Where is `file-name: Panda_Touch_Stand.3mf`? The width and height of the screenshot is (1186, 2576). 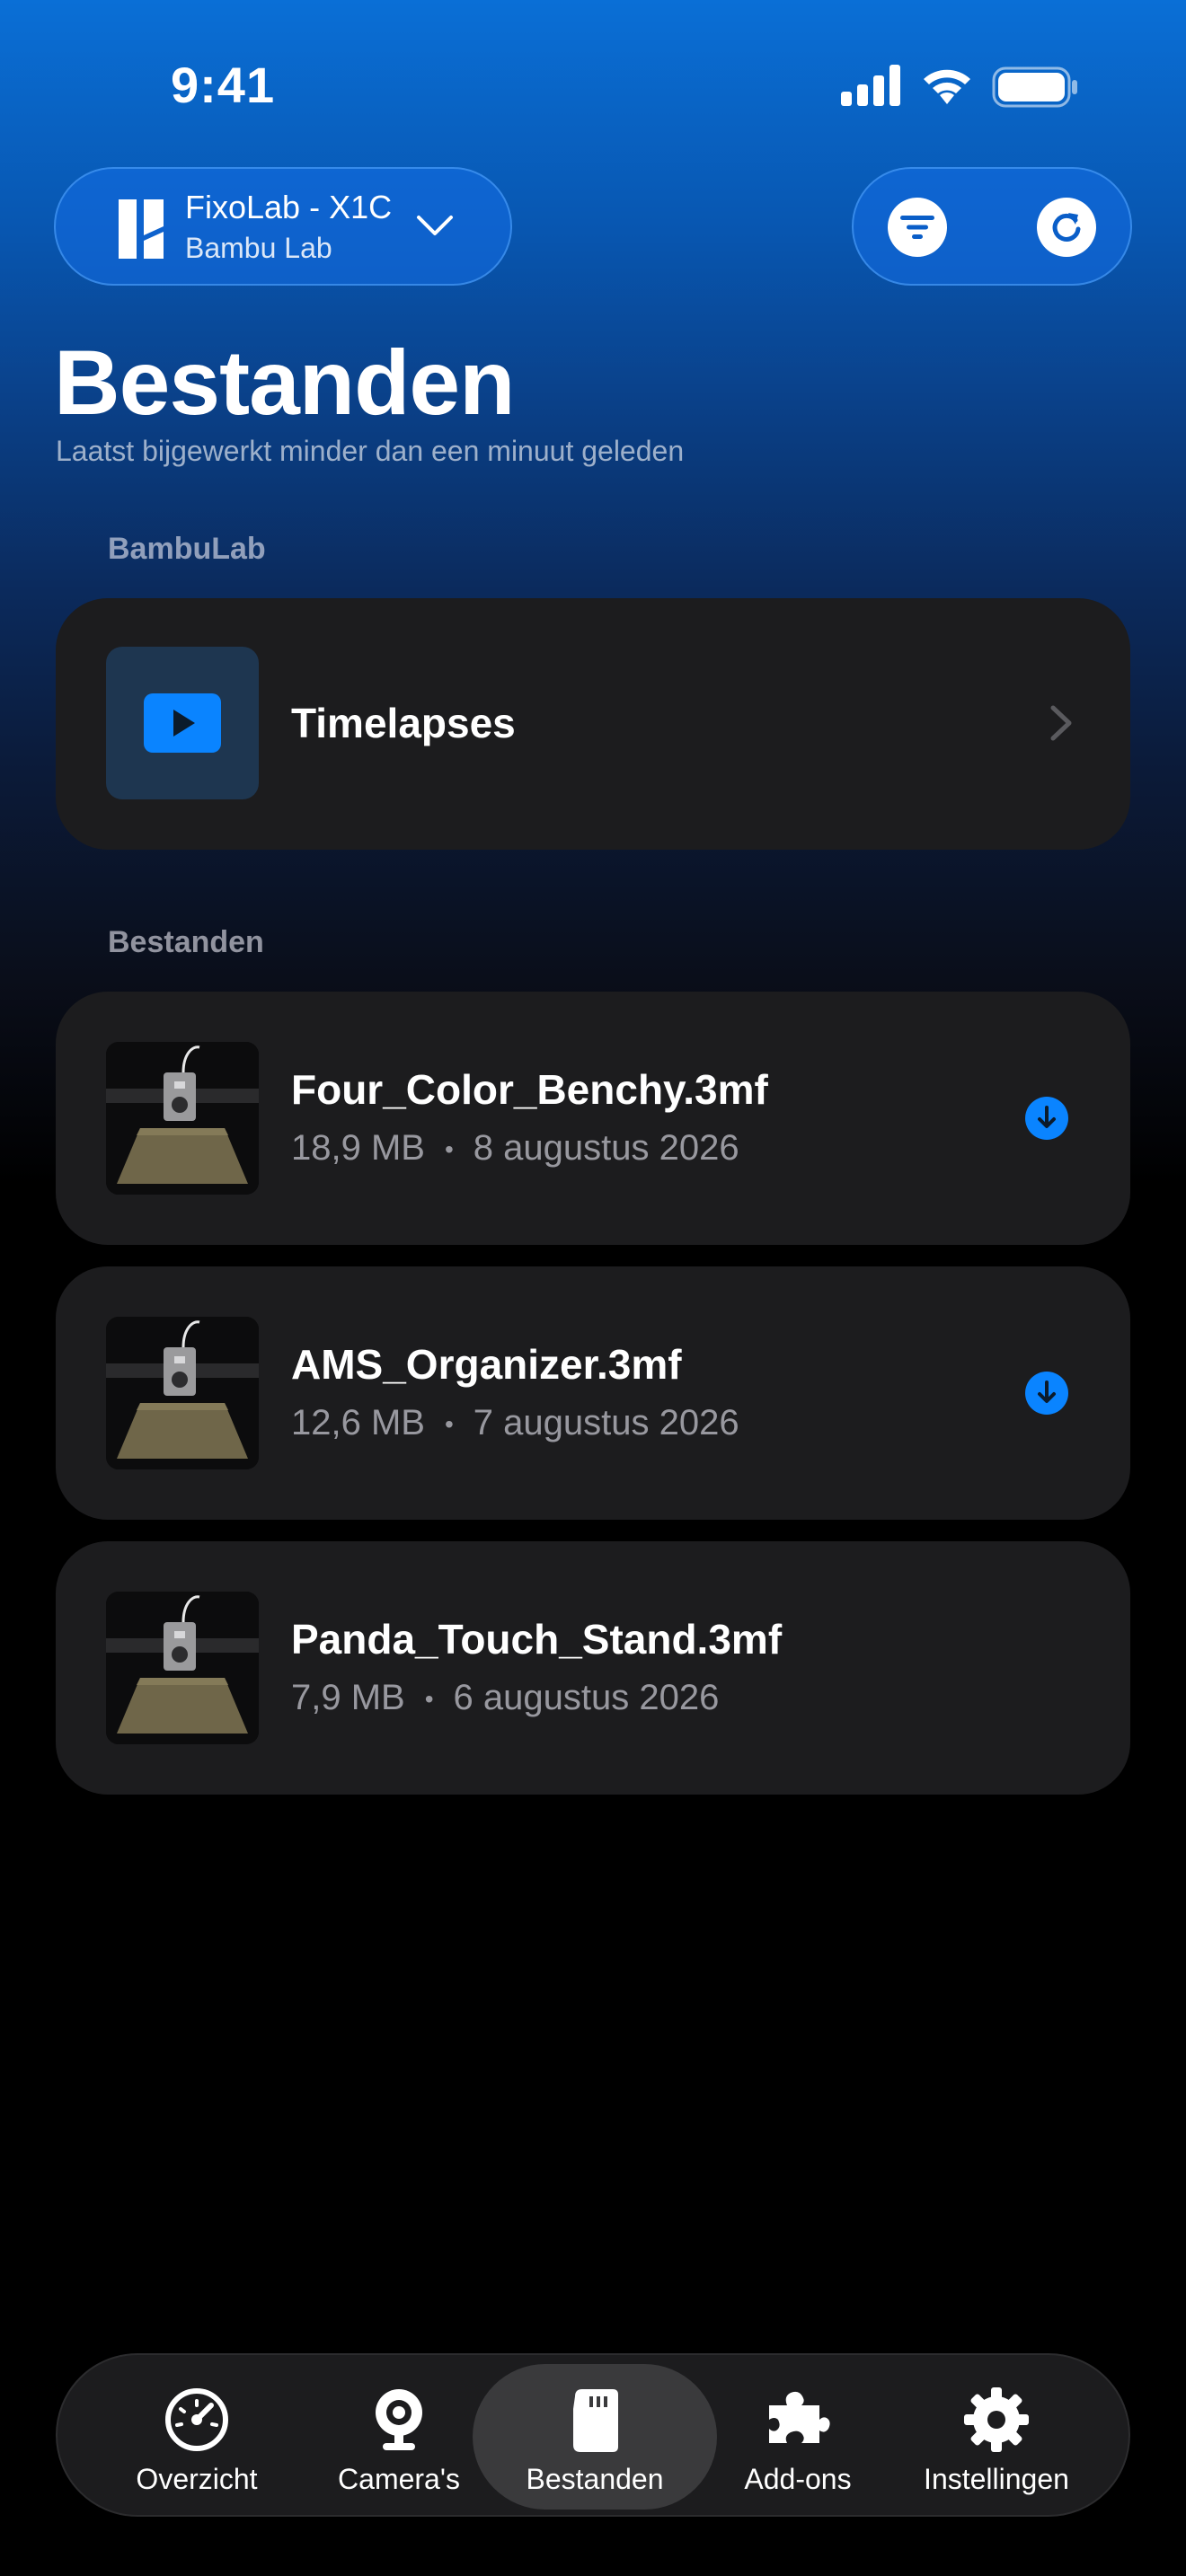 file-name: Panda_Touch_Stand.3mf is located at coordinates (537, 1639).